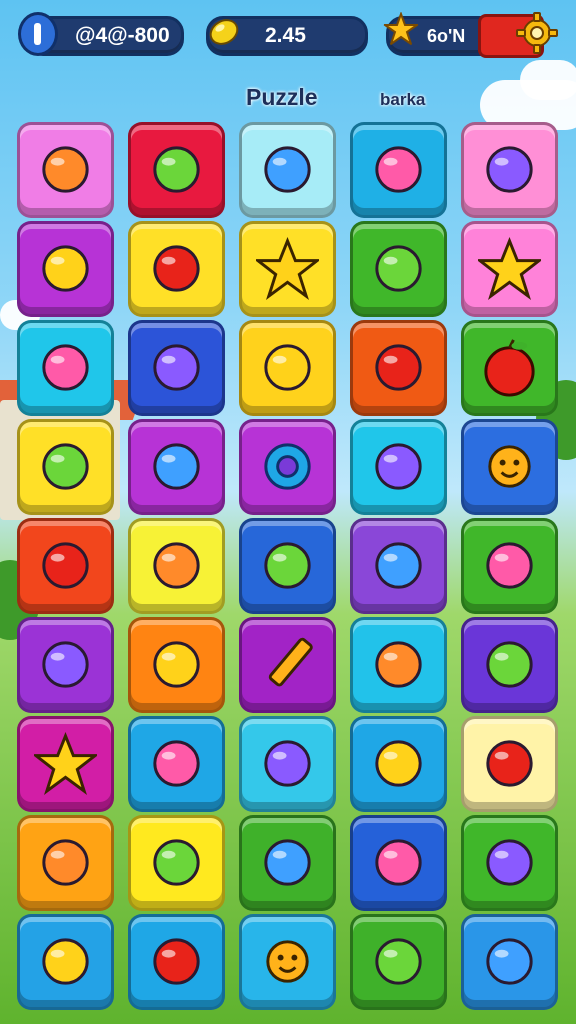 The height and width of the screenshot is (1024, 576). I want to click on hammer-icon, so click(398, 466).